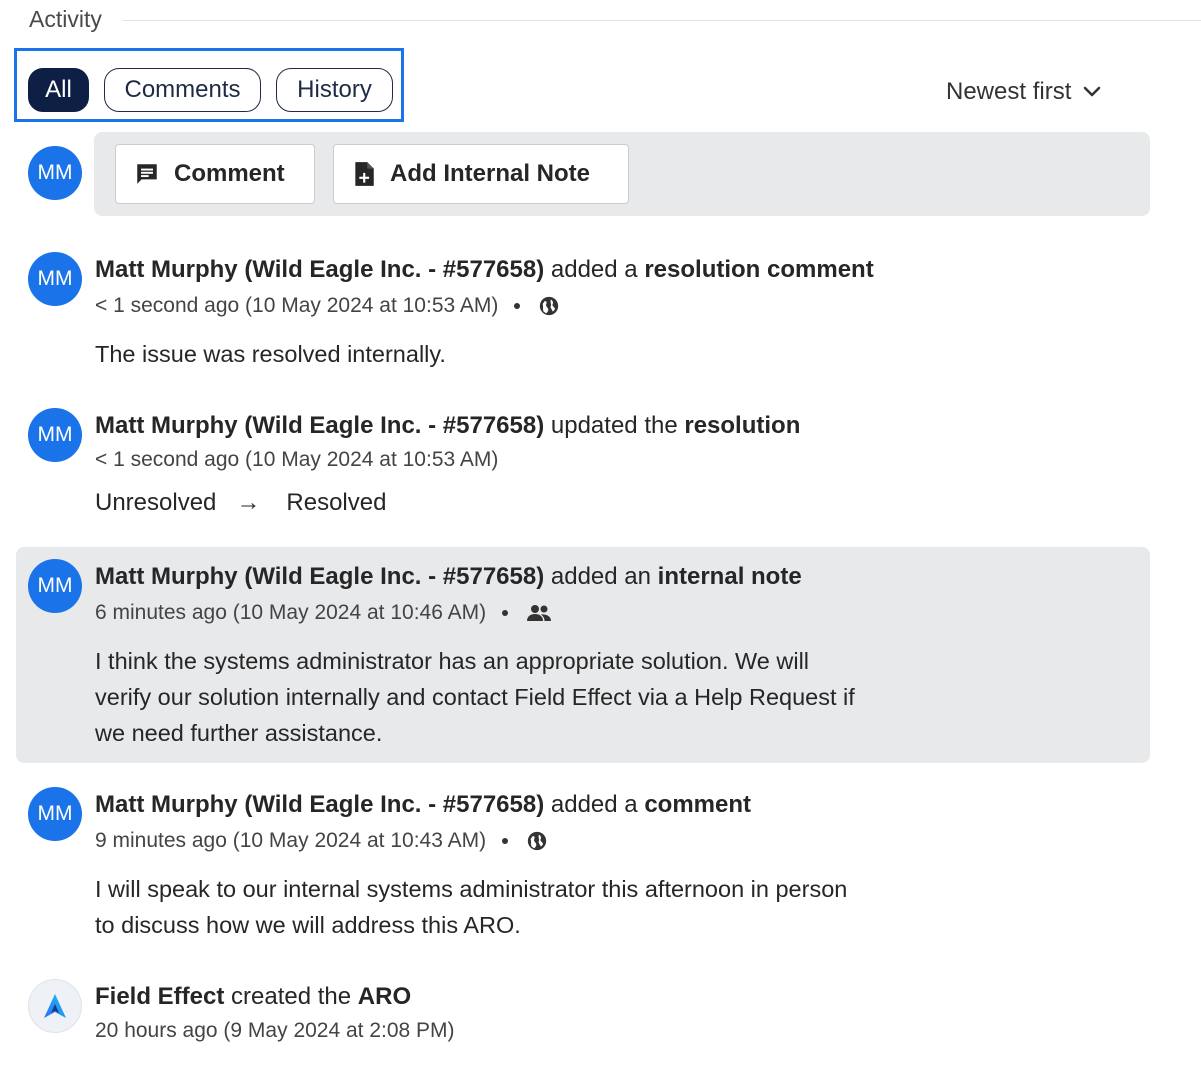 The image size is (1201, 1070). I want to click on entry-object: comment, so click(698, 804).